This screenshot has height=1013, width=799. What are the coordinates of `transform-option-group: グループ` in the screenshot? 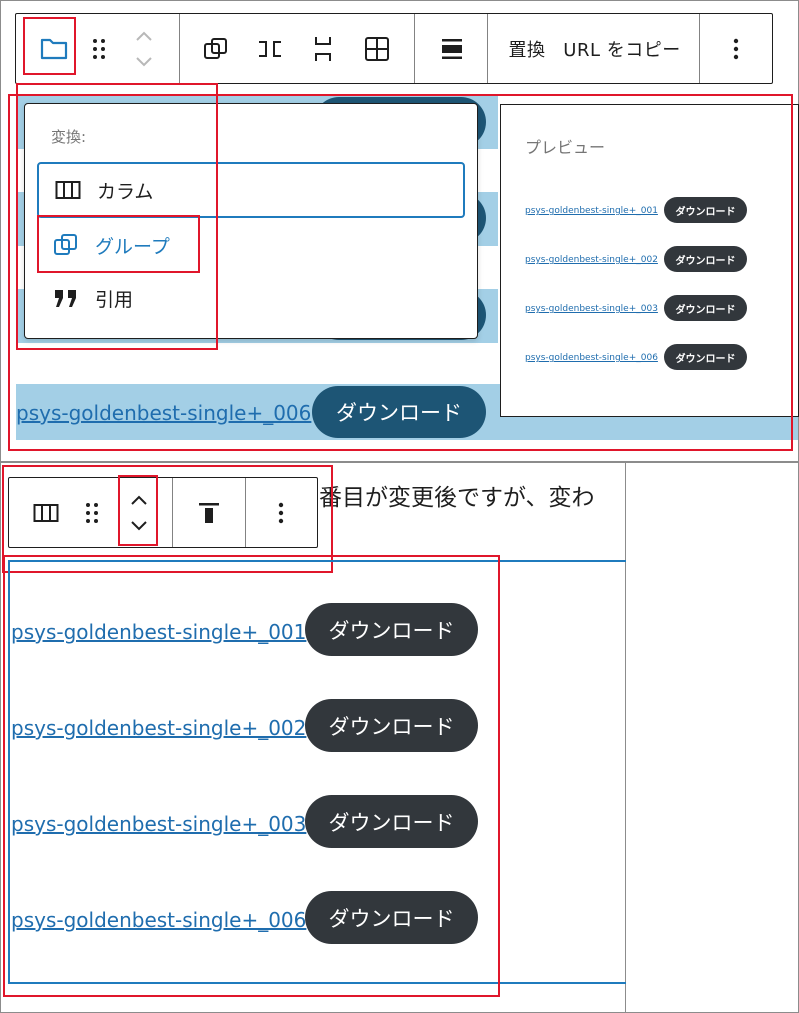 It's located at (251, 245).